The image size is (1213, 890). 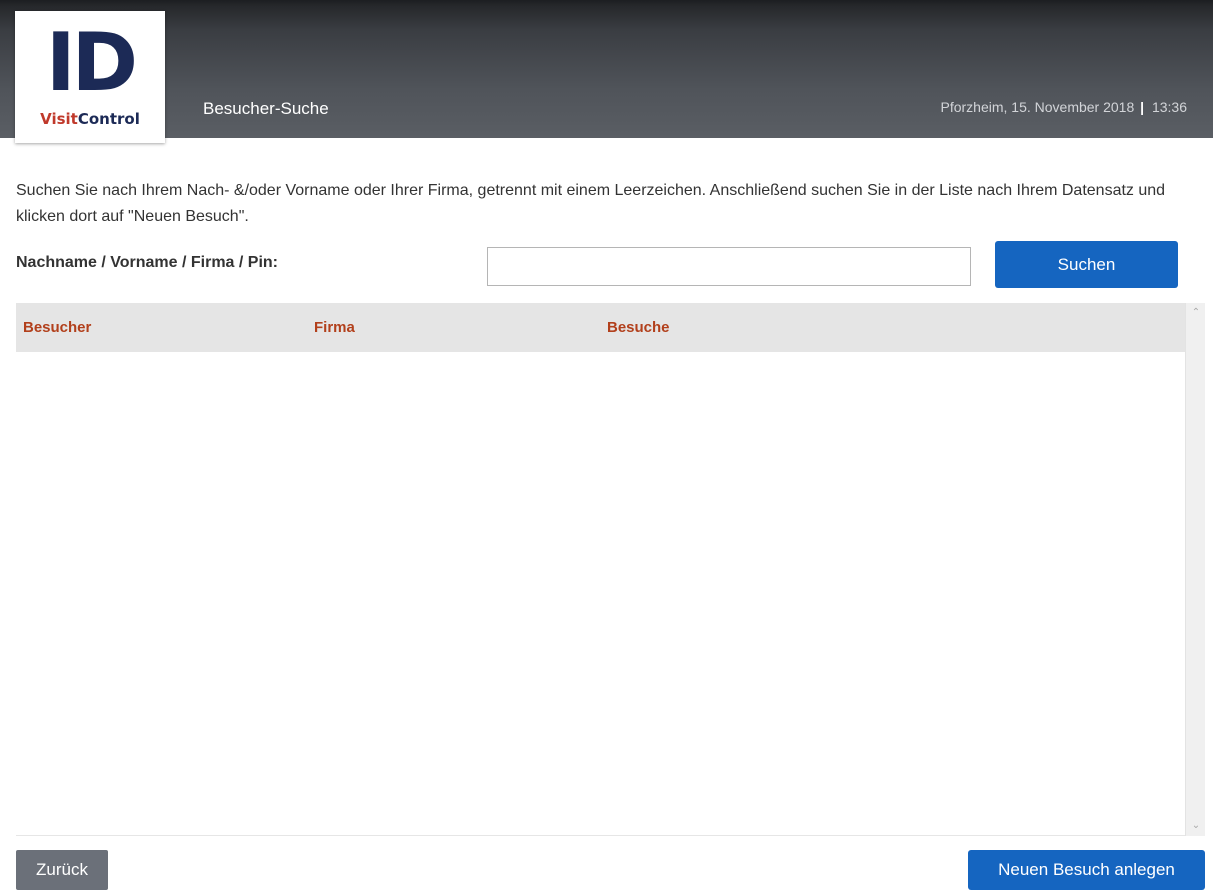 What do you see at coordinates (266, 108) in the screenshot?
I see `page-title: Besucher-Suche` at bounding box center [266, 108].